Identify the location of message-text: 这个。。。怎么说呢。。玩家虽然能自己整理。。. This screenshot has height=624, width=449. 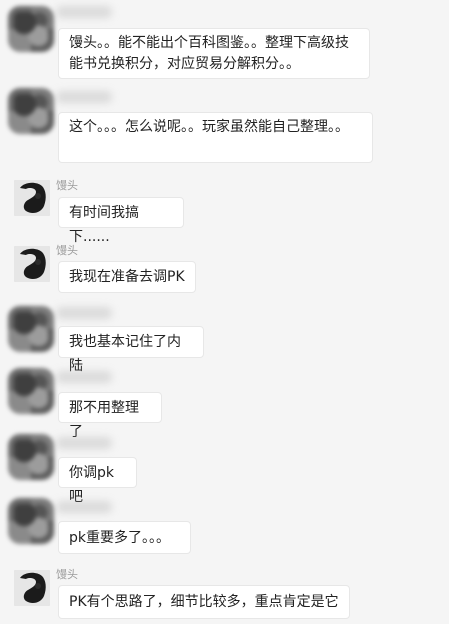
(209, 127).